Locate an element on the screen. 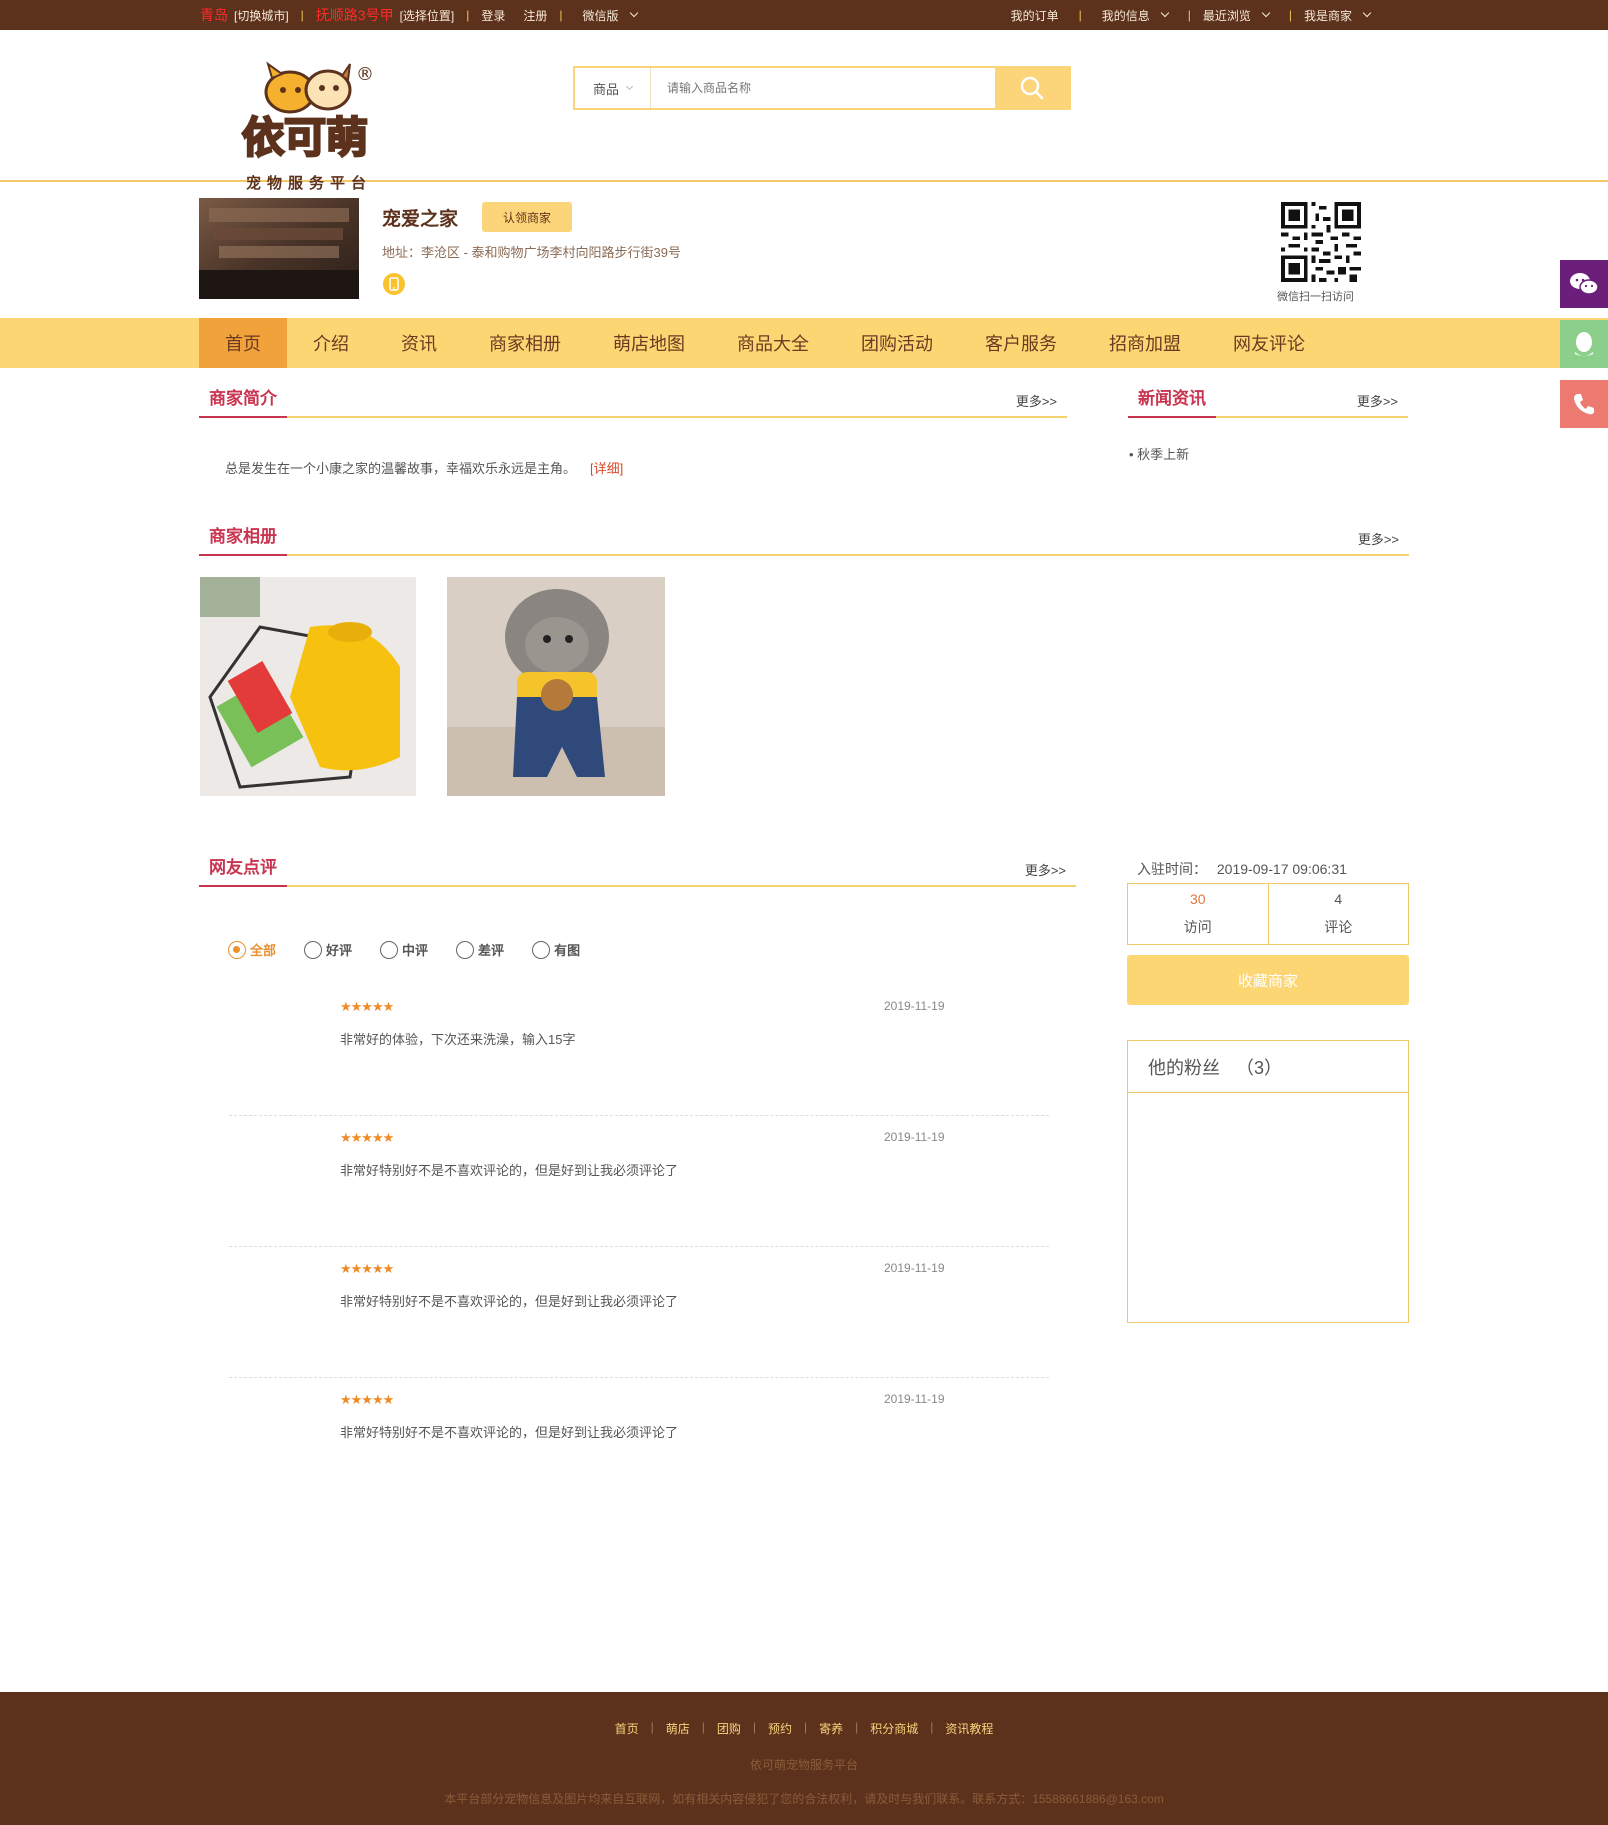 This screenshot has height=1825, width=1608. choose-location-link: [选择位置] is located at coordinates (427, 15).